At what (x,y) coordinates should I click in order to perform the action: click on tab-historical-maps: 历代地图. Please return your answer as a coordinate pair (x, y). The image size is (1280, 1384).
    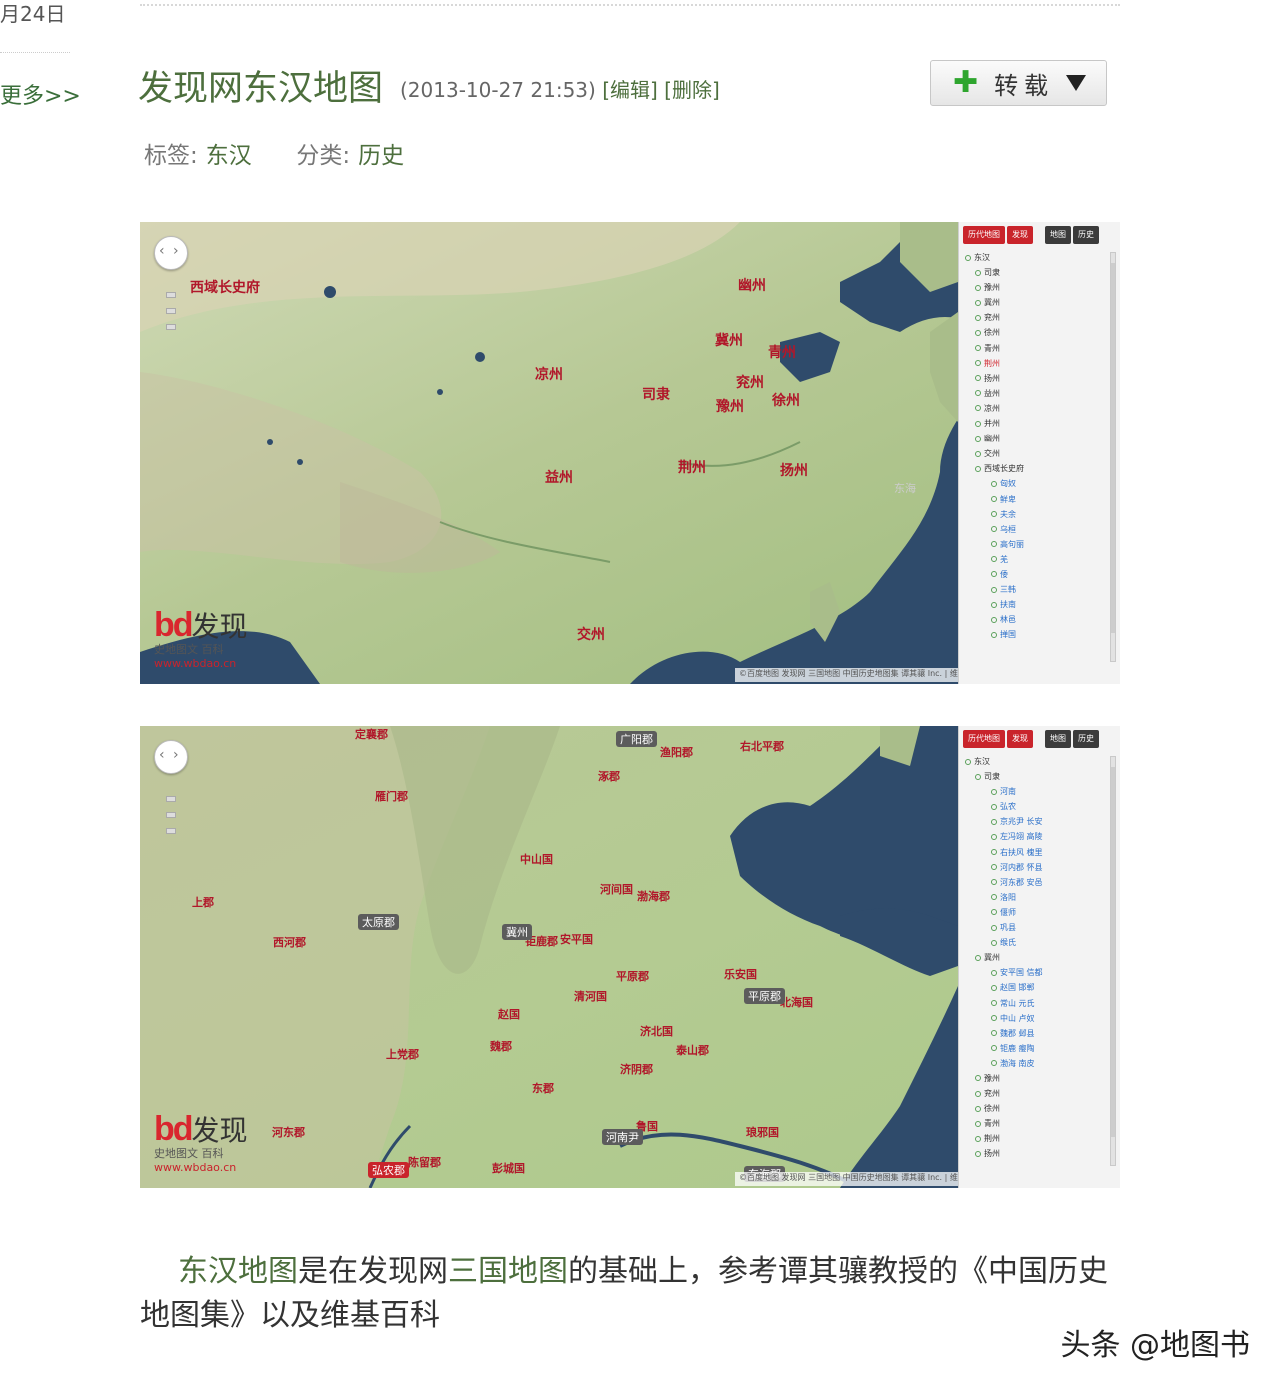
    Looking at the image, I should click on (984, 739).